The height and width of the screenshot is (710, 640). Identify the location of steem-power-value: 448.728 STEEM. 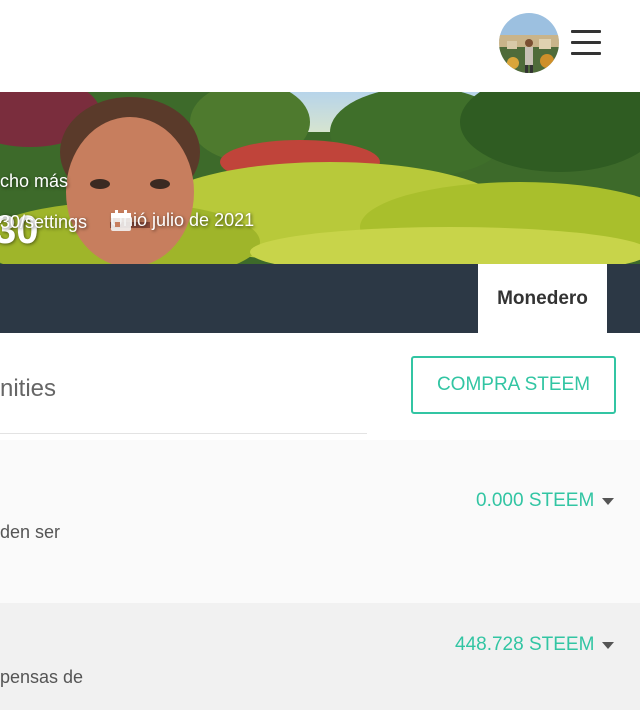
(525, 644).